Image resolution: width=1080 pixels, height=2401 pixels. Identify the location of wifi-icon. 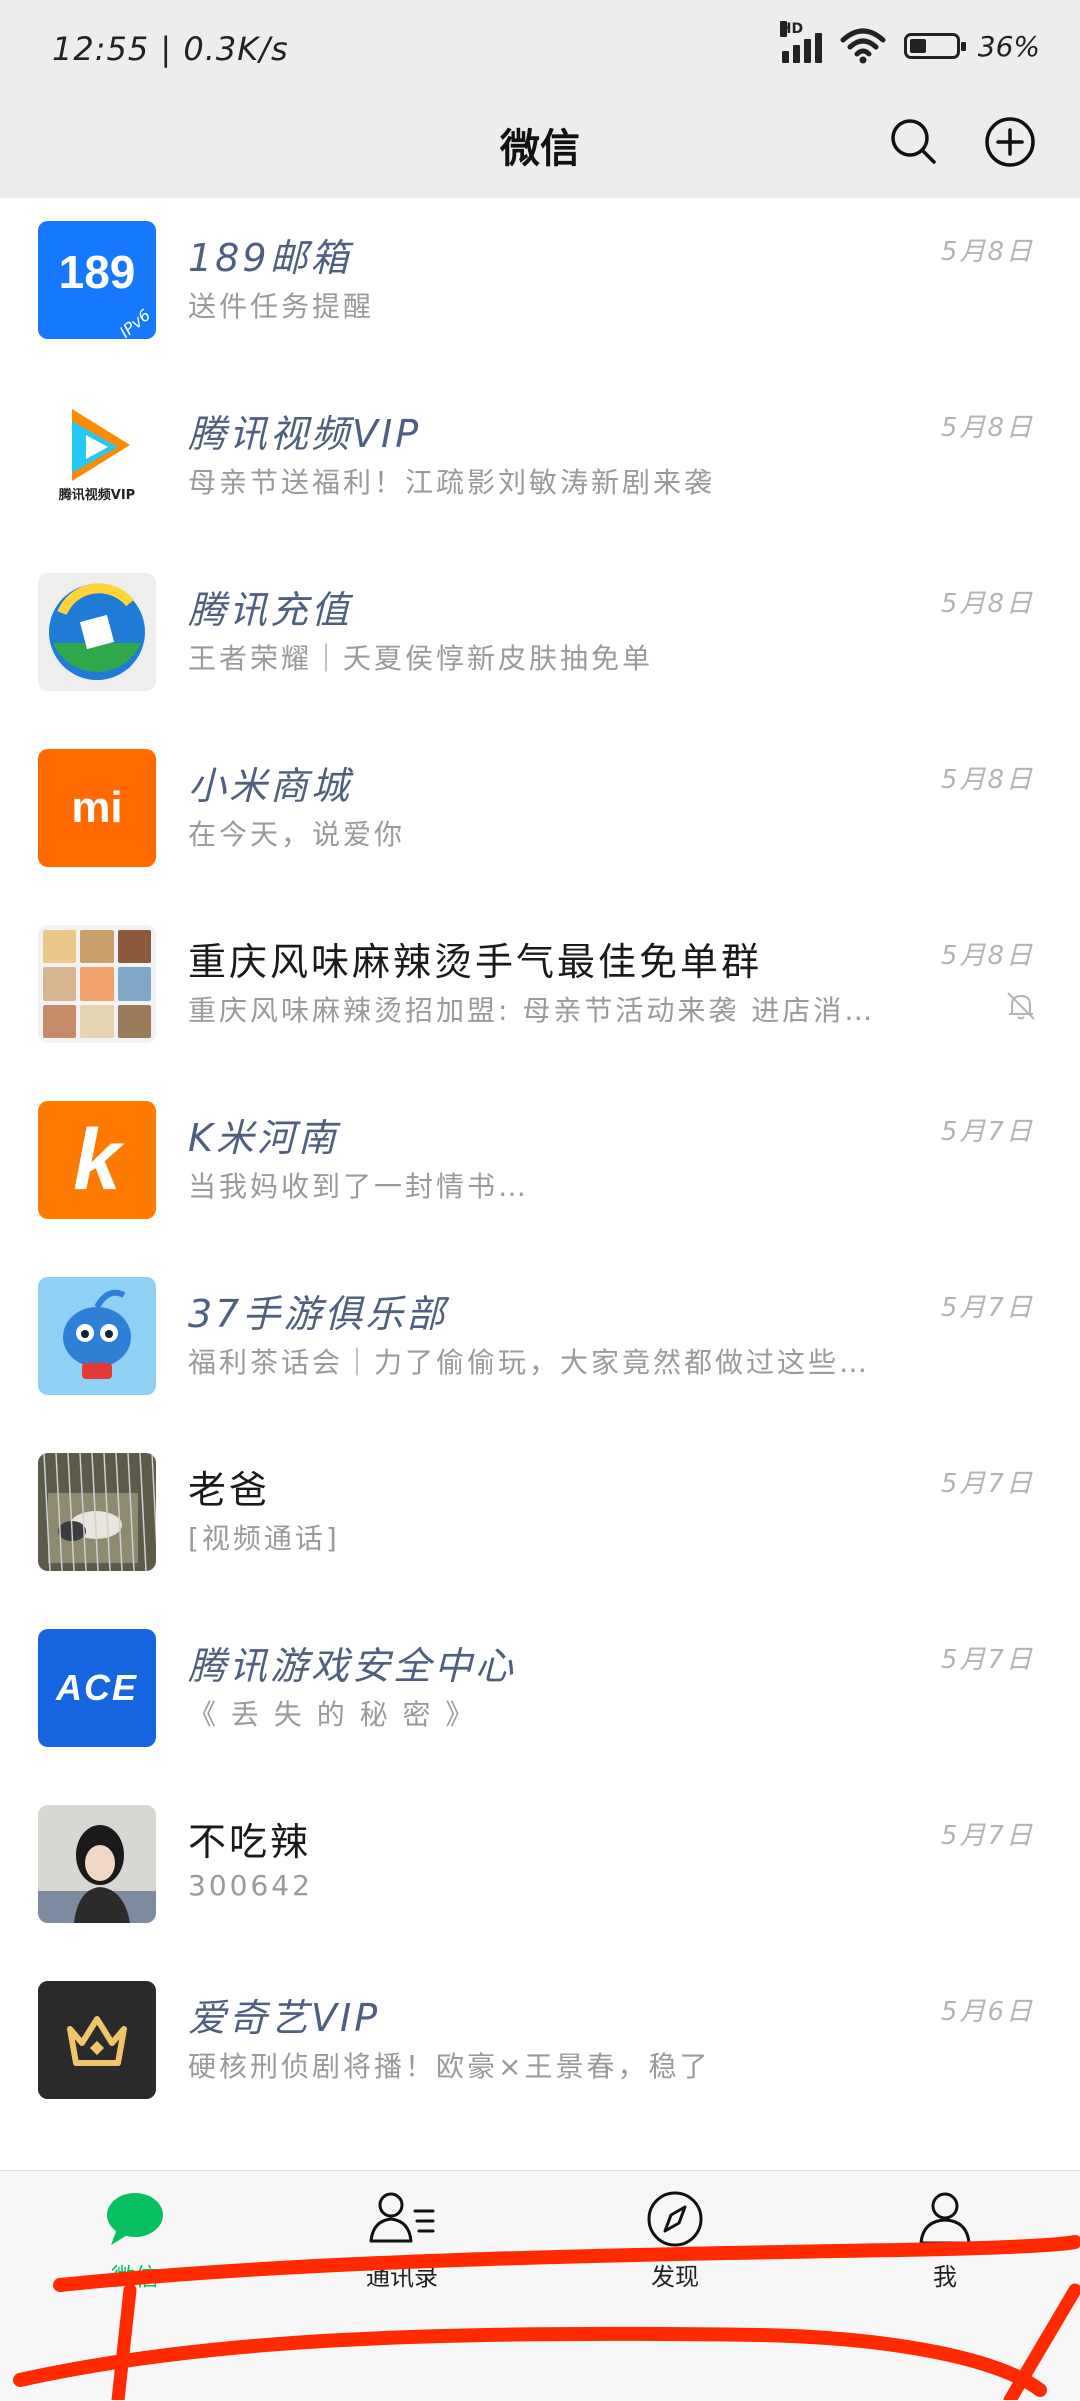
(863, 46).